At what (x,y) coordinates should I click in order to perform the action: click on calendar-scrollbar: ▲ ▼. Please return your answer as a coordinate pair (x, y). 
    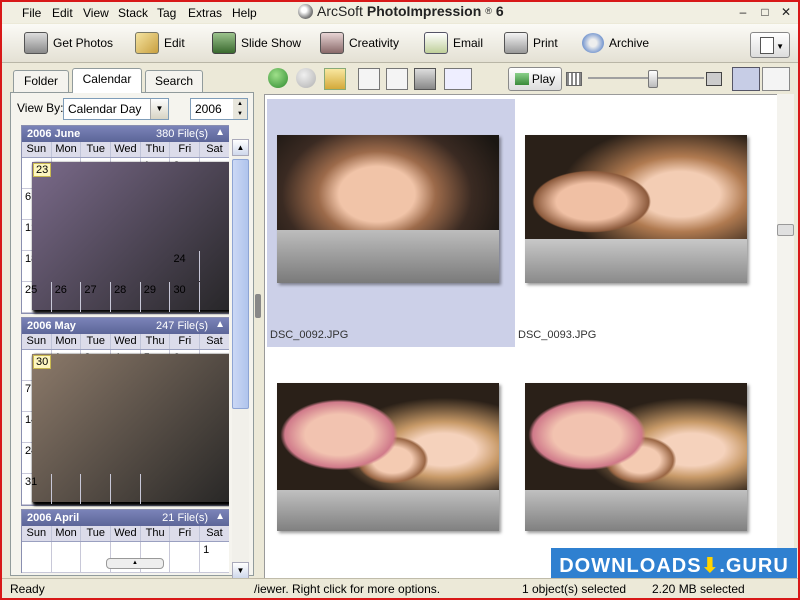
    Looking at the image, I should click on (240, 359).